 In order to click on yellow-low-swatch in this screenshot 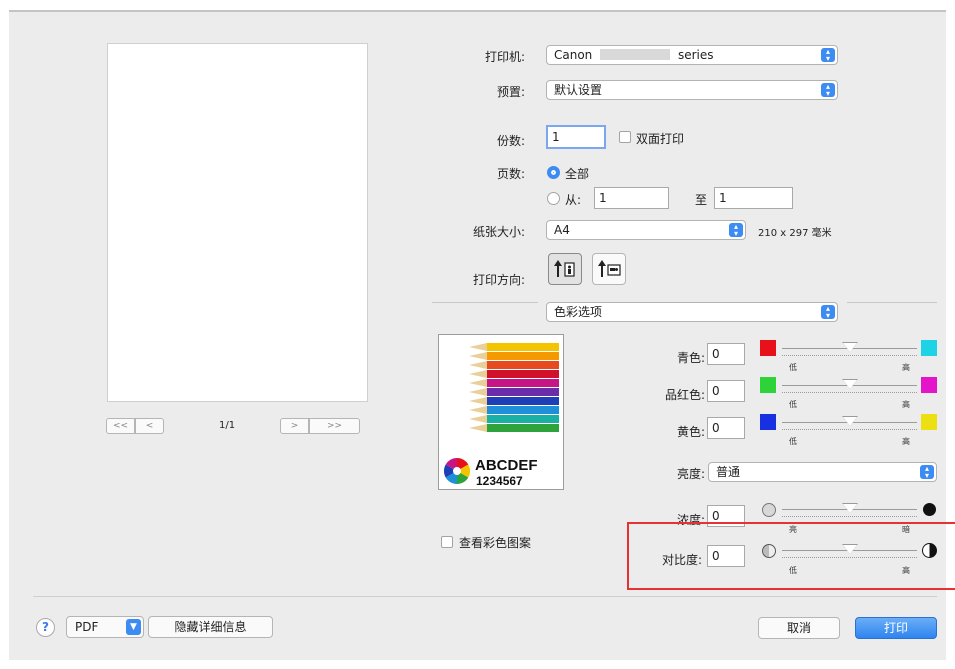, I will do `click(768, 422)`.